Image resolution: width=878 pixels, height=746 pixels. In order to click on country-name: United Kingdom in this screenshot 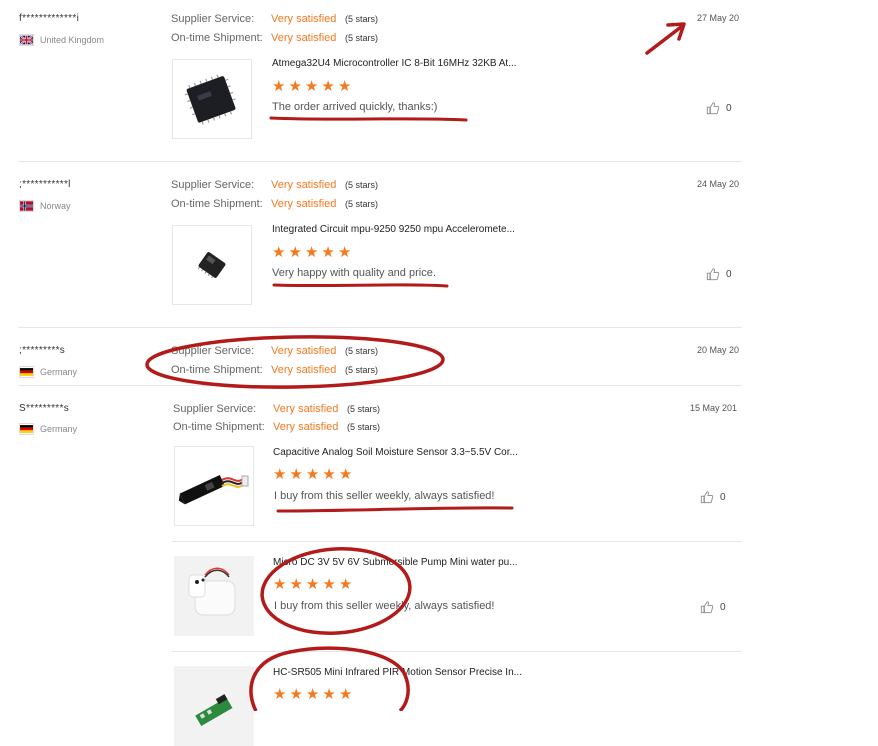, I will do `click(72, 40)`.